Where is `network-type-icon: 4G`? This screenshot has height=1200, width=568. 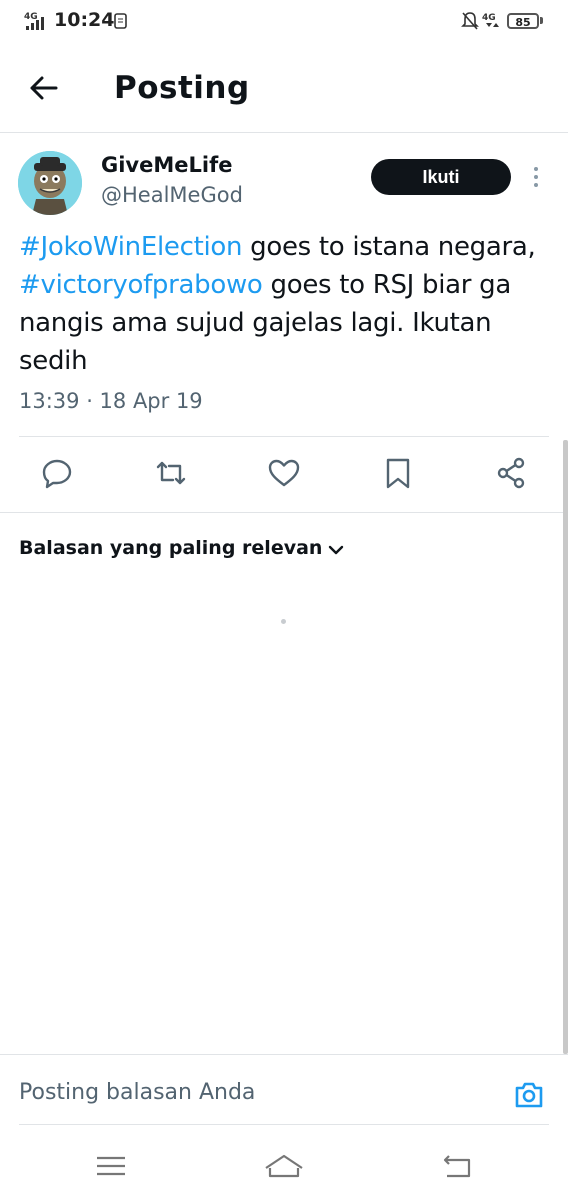
network-type-icon: 4G is located at coordinates (492, 23).